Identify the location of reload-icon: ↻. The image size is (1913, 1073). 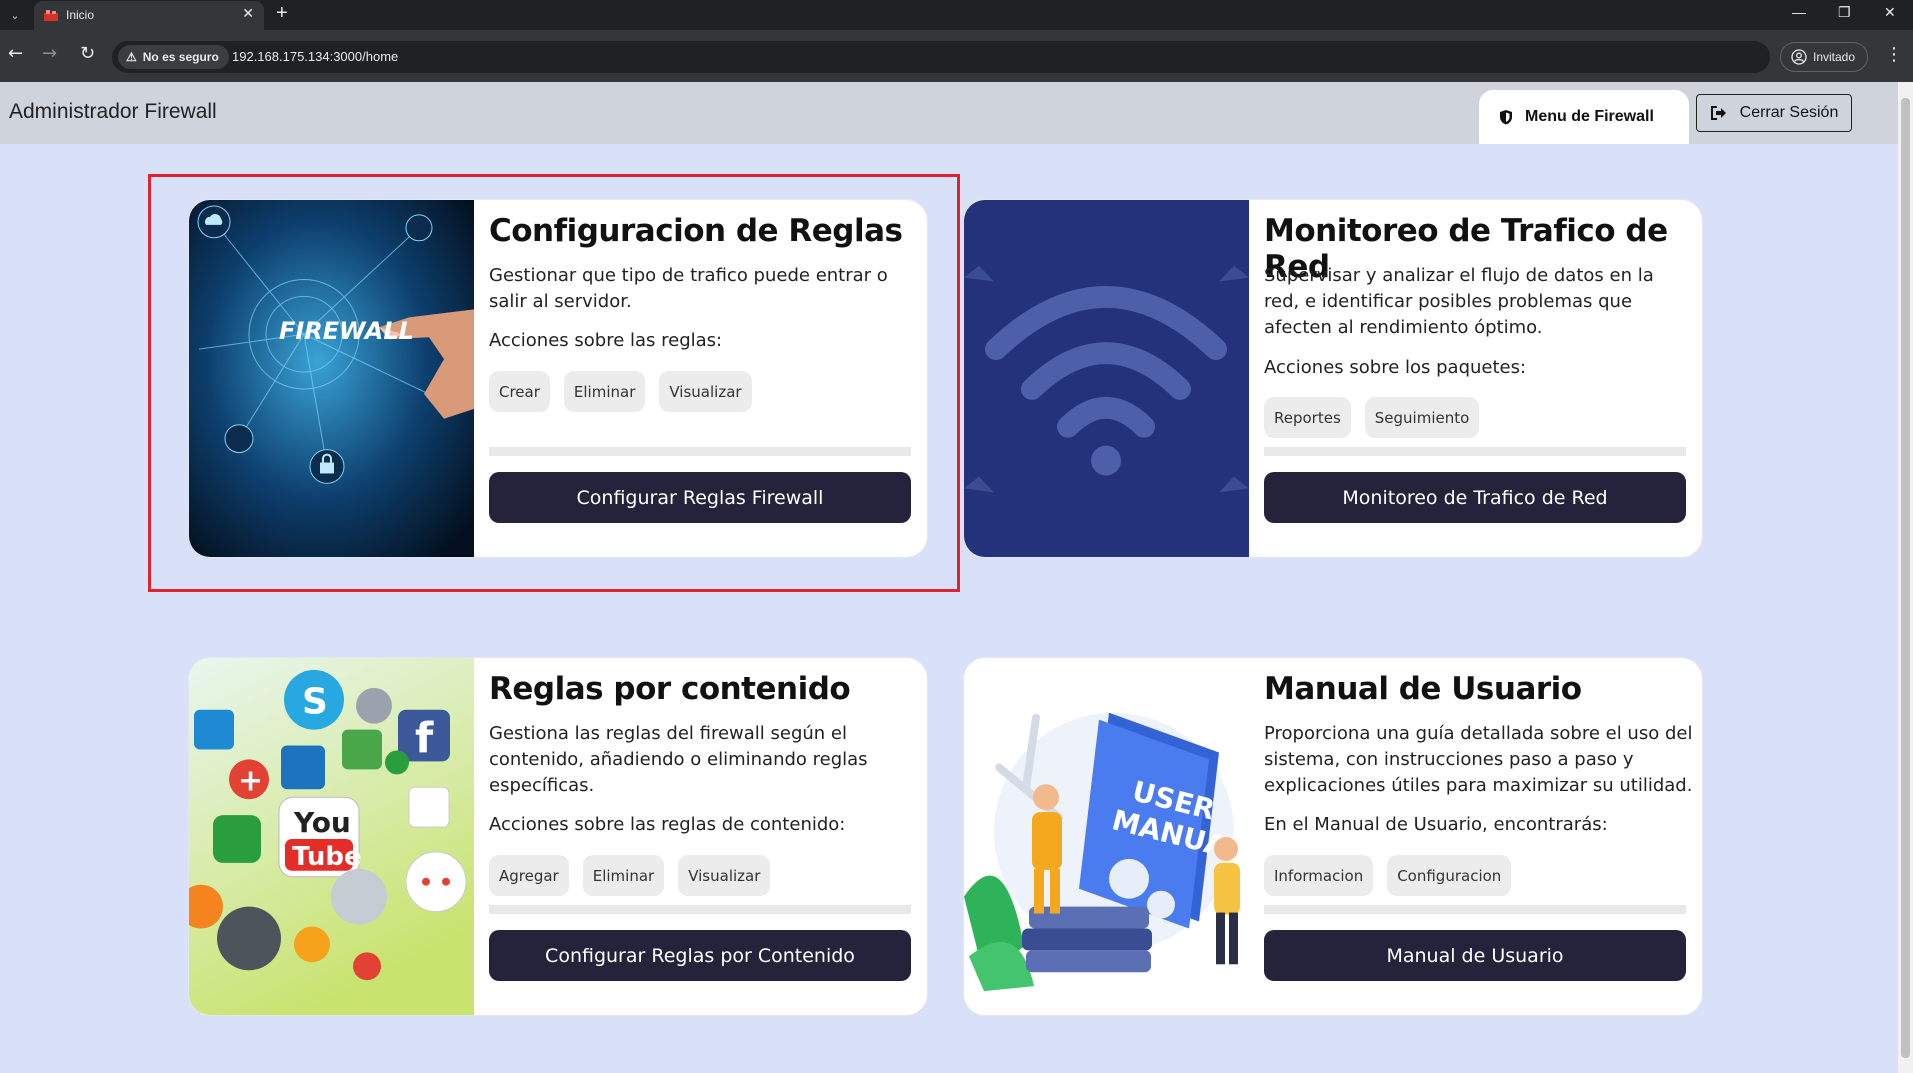
(87, 53).